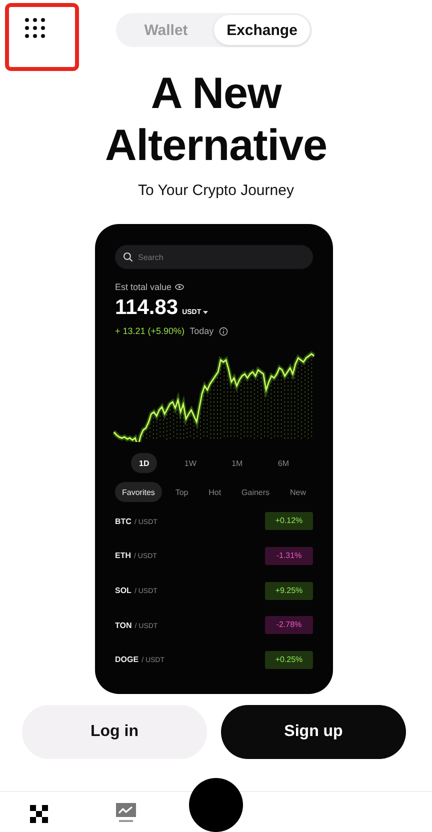 The height and width of the screenshot is (832, 432). Describe the element at coordinates (216, 805) in the screenshot. I see `trade-button` at that location.